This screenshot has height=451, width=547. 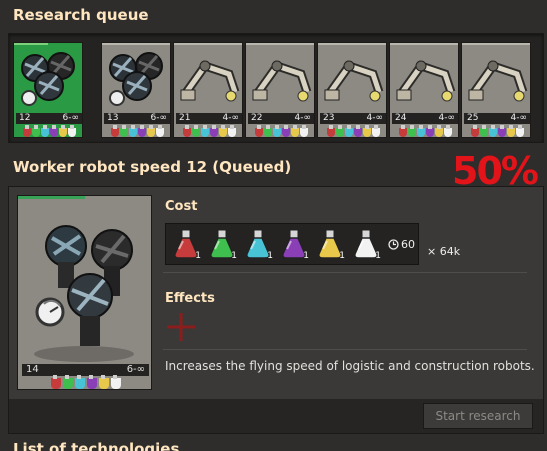 I want to click on cost-list: 1 1 1 1 1 1 60, so click(x=292, y=244).